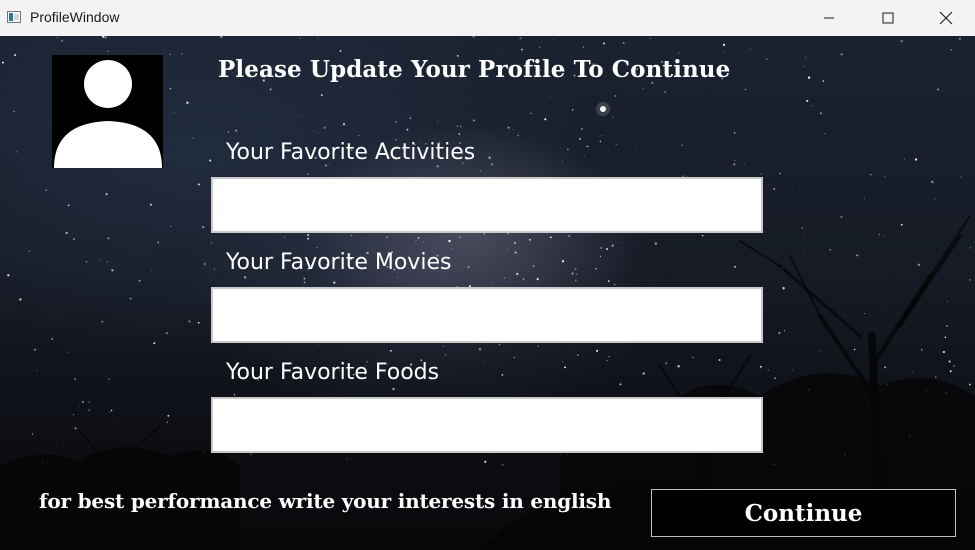  I want to click on maximize-icon, so click(888, 18).